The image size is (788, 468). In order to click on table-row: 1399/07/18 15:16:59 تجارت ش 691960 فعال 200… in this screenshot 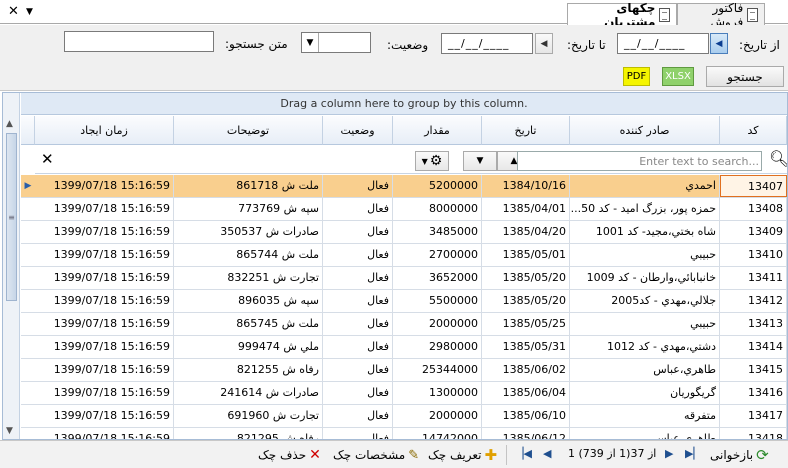, I will do `click(404, 416)`.